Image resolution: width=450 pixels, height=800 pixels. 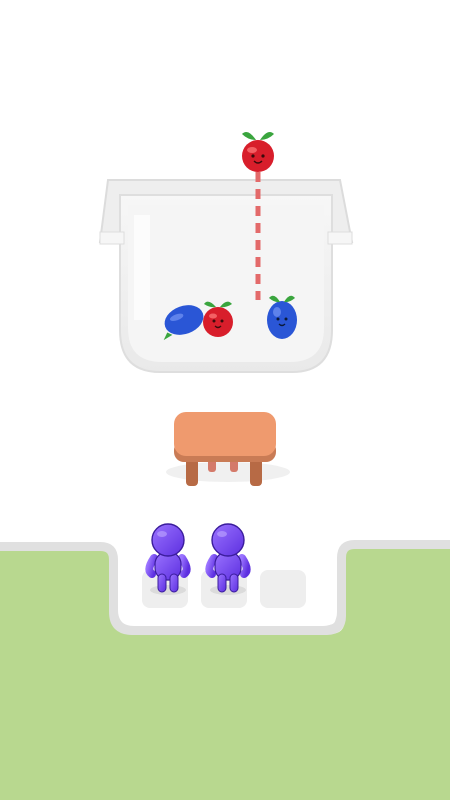 I want to click on queue-slot, so click(x=283, y=589).